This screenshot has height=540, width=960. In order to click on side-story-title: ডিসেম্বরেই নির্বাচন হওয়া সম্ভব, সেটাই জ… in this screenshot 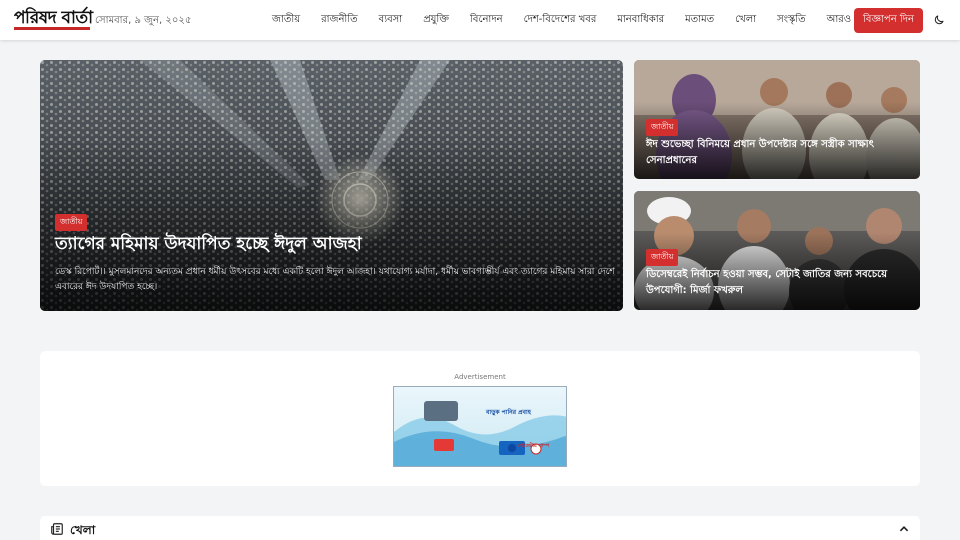, I will do `click(780, 283)`.